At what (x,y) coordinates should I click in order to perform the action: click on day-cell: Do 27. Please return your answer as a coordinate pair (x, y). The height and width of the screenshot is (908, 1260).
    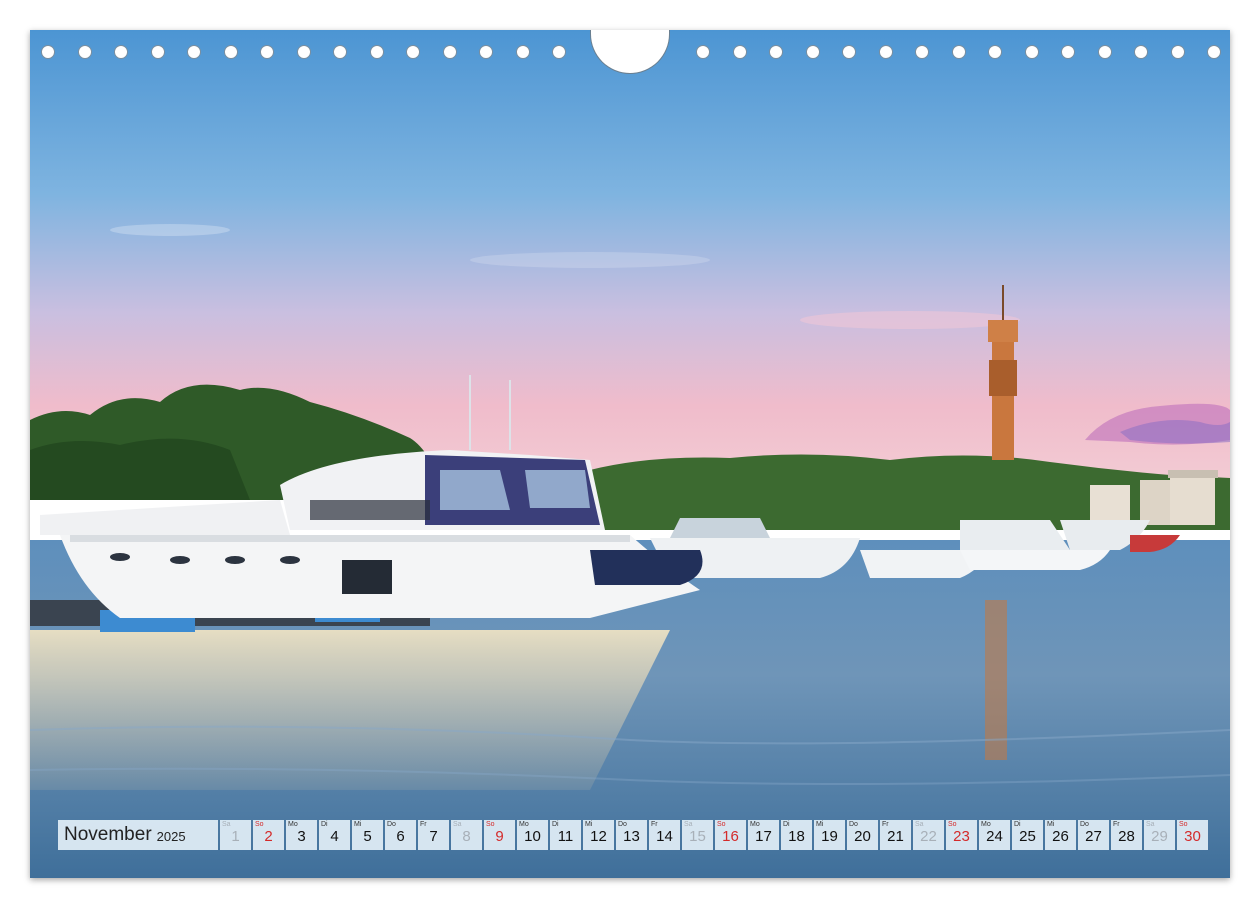
    Looking at the image, I should click on (1093, 835).